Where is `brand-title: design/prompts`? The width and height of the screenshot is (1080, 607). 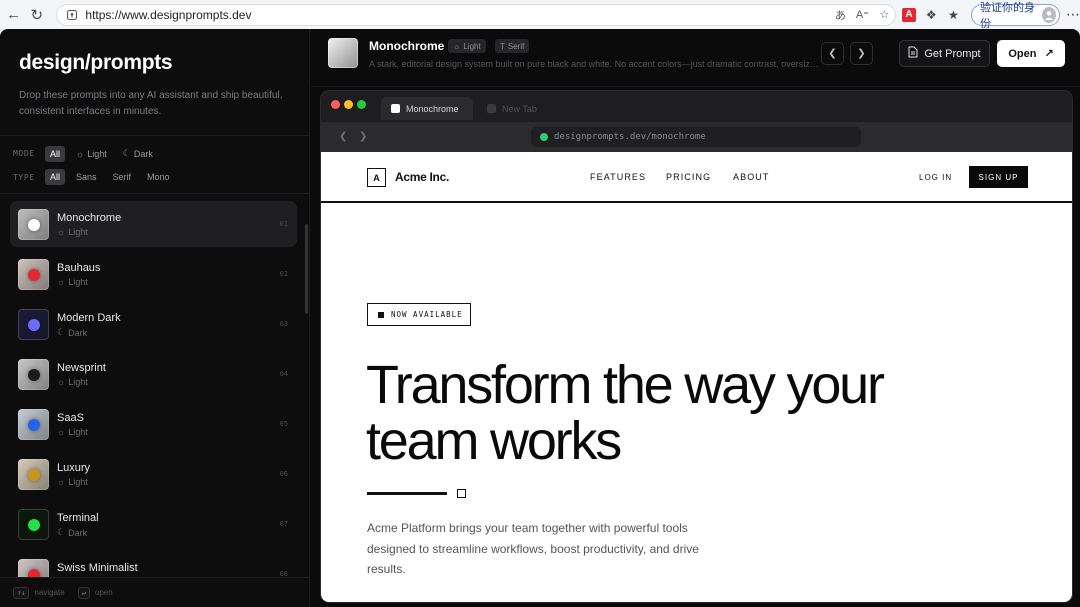 brand-title: design/prompts is located at coordinates (96, 62).